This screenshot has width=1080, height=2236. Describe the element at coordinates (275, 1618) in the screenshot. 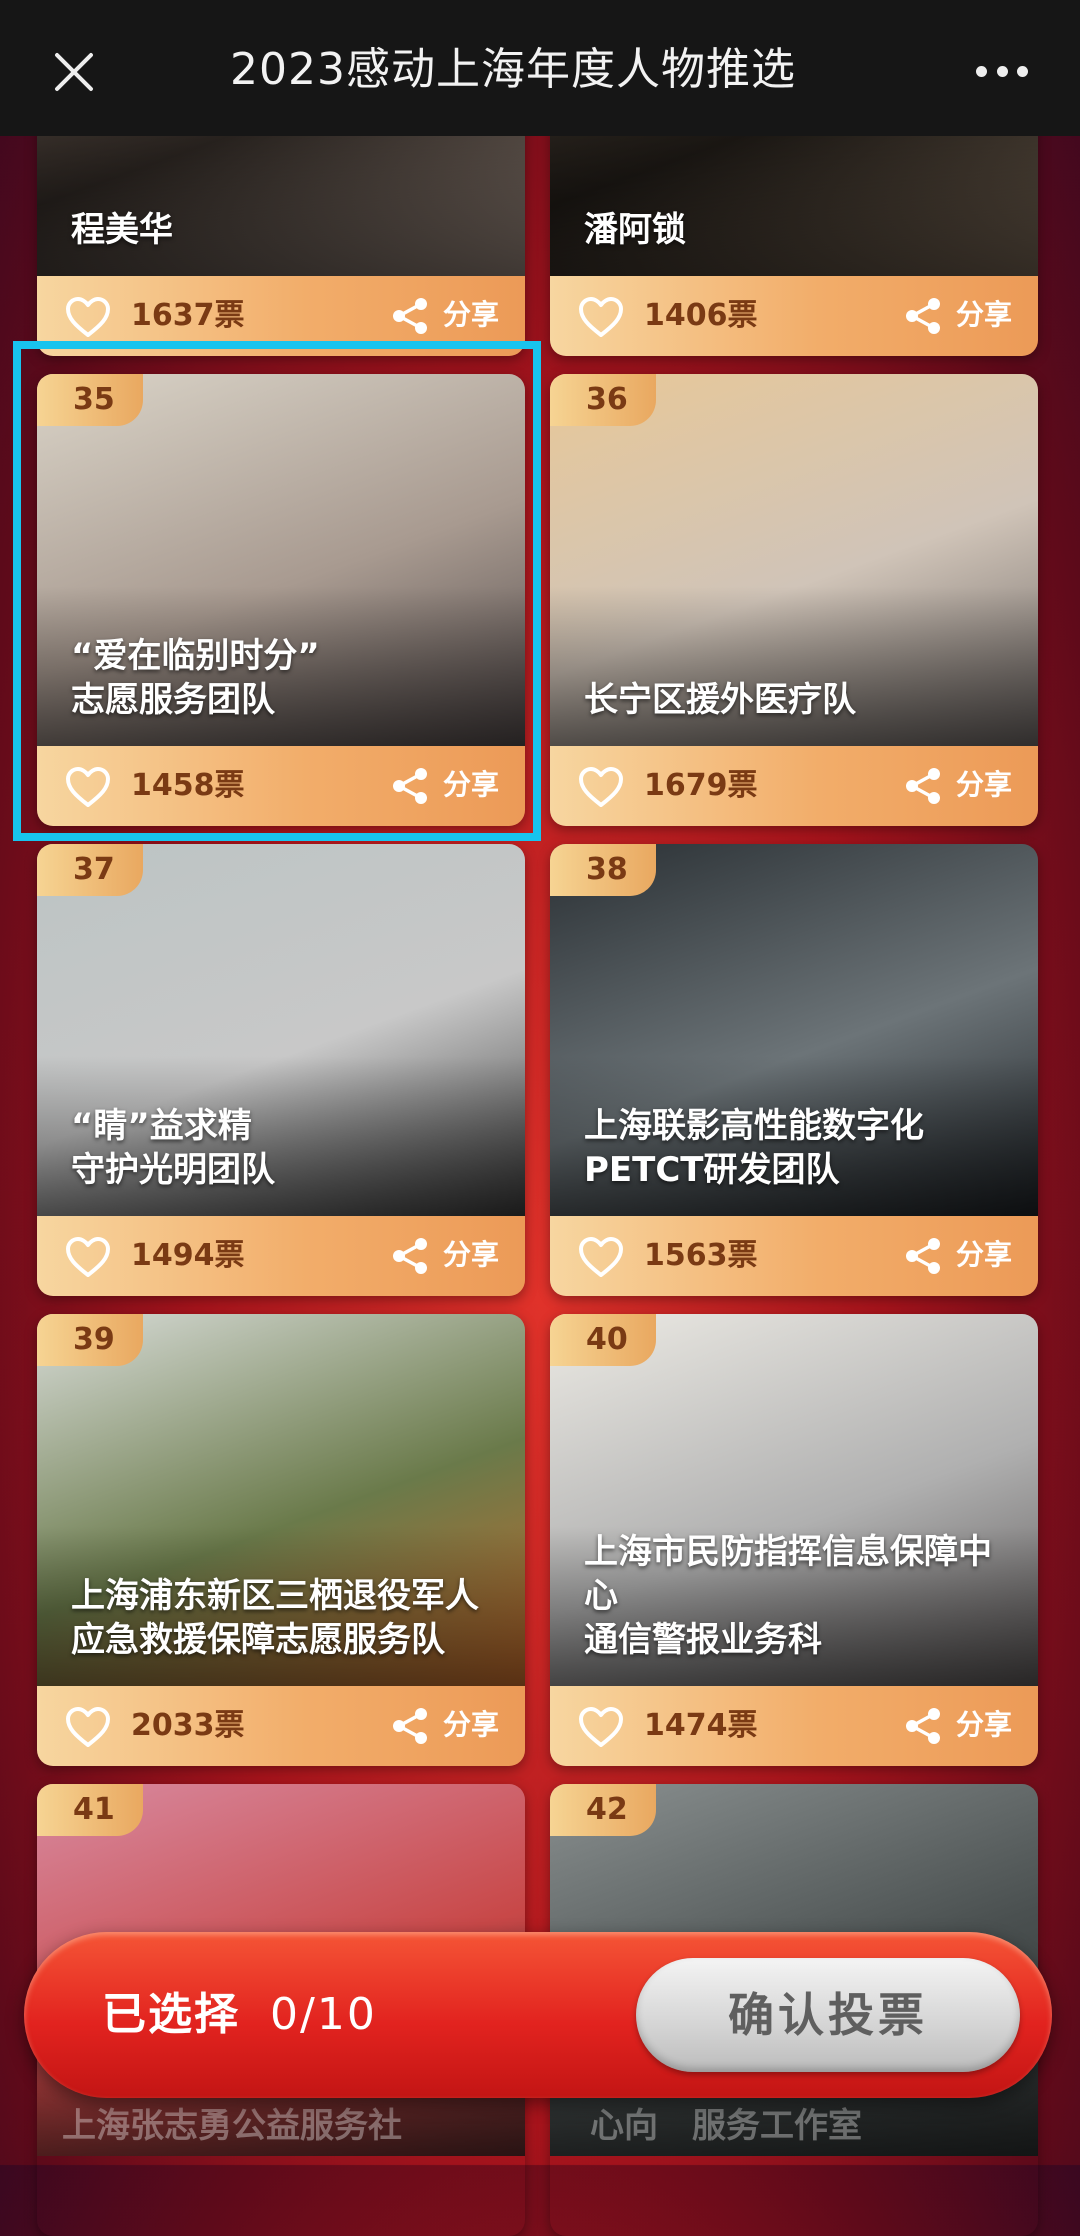

I see `candidate-name: 上海浦东新区三栖退役军人 应急救援保障志愿服务队` at that location.